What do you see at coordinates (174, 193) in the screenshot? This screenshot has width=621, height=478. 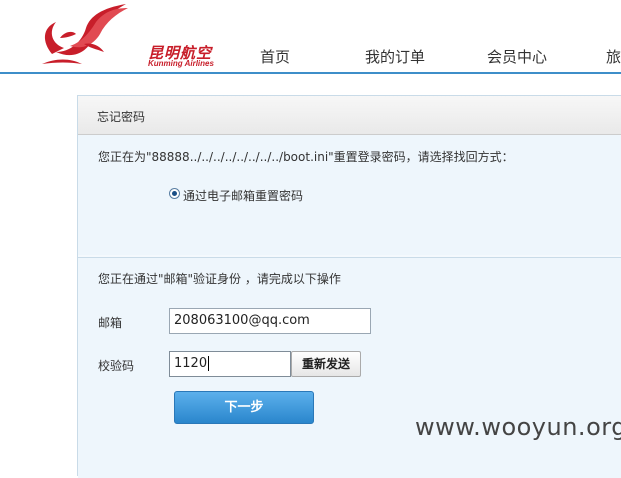 I see `radio-selected-icon` at bounding box center [174, 193].